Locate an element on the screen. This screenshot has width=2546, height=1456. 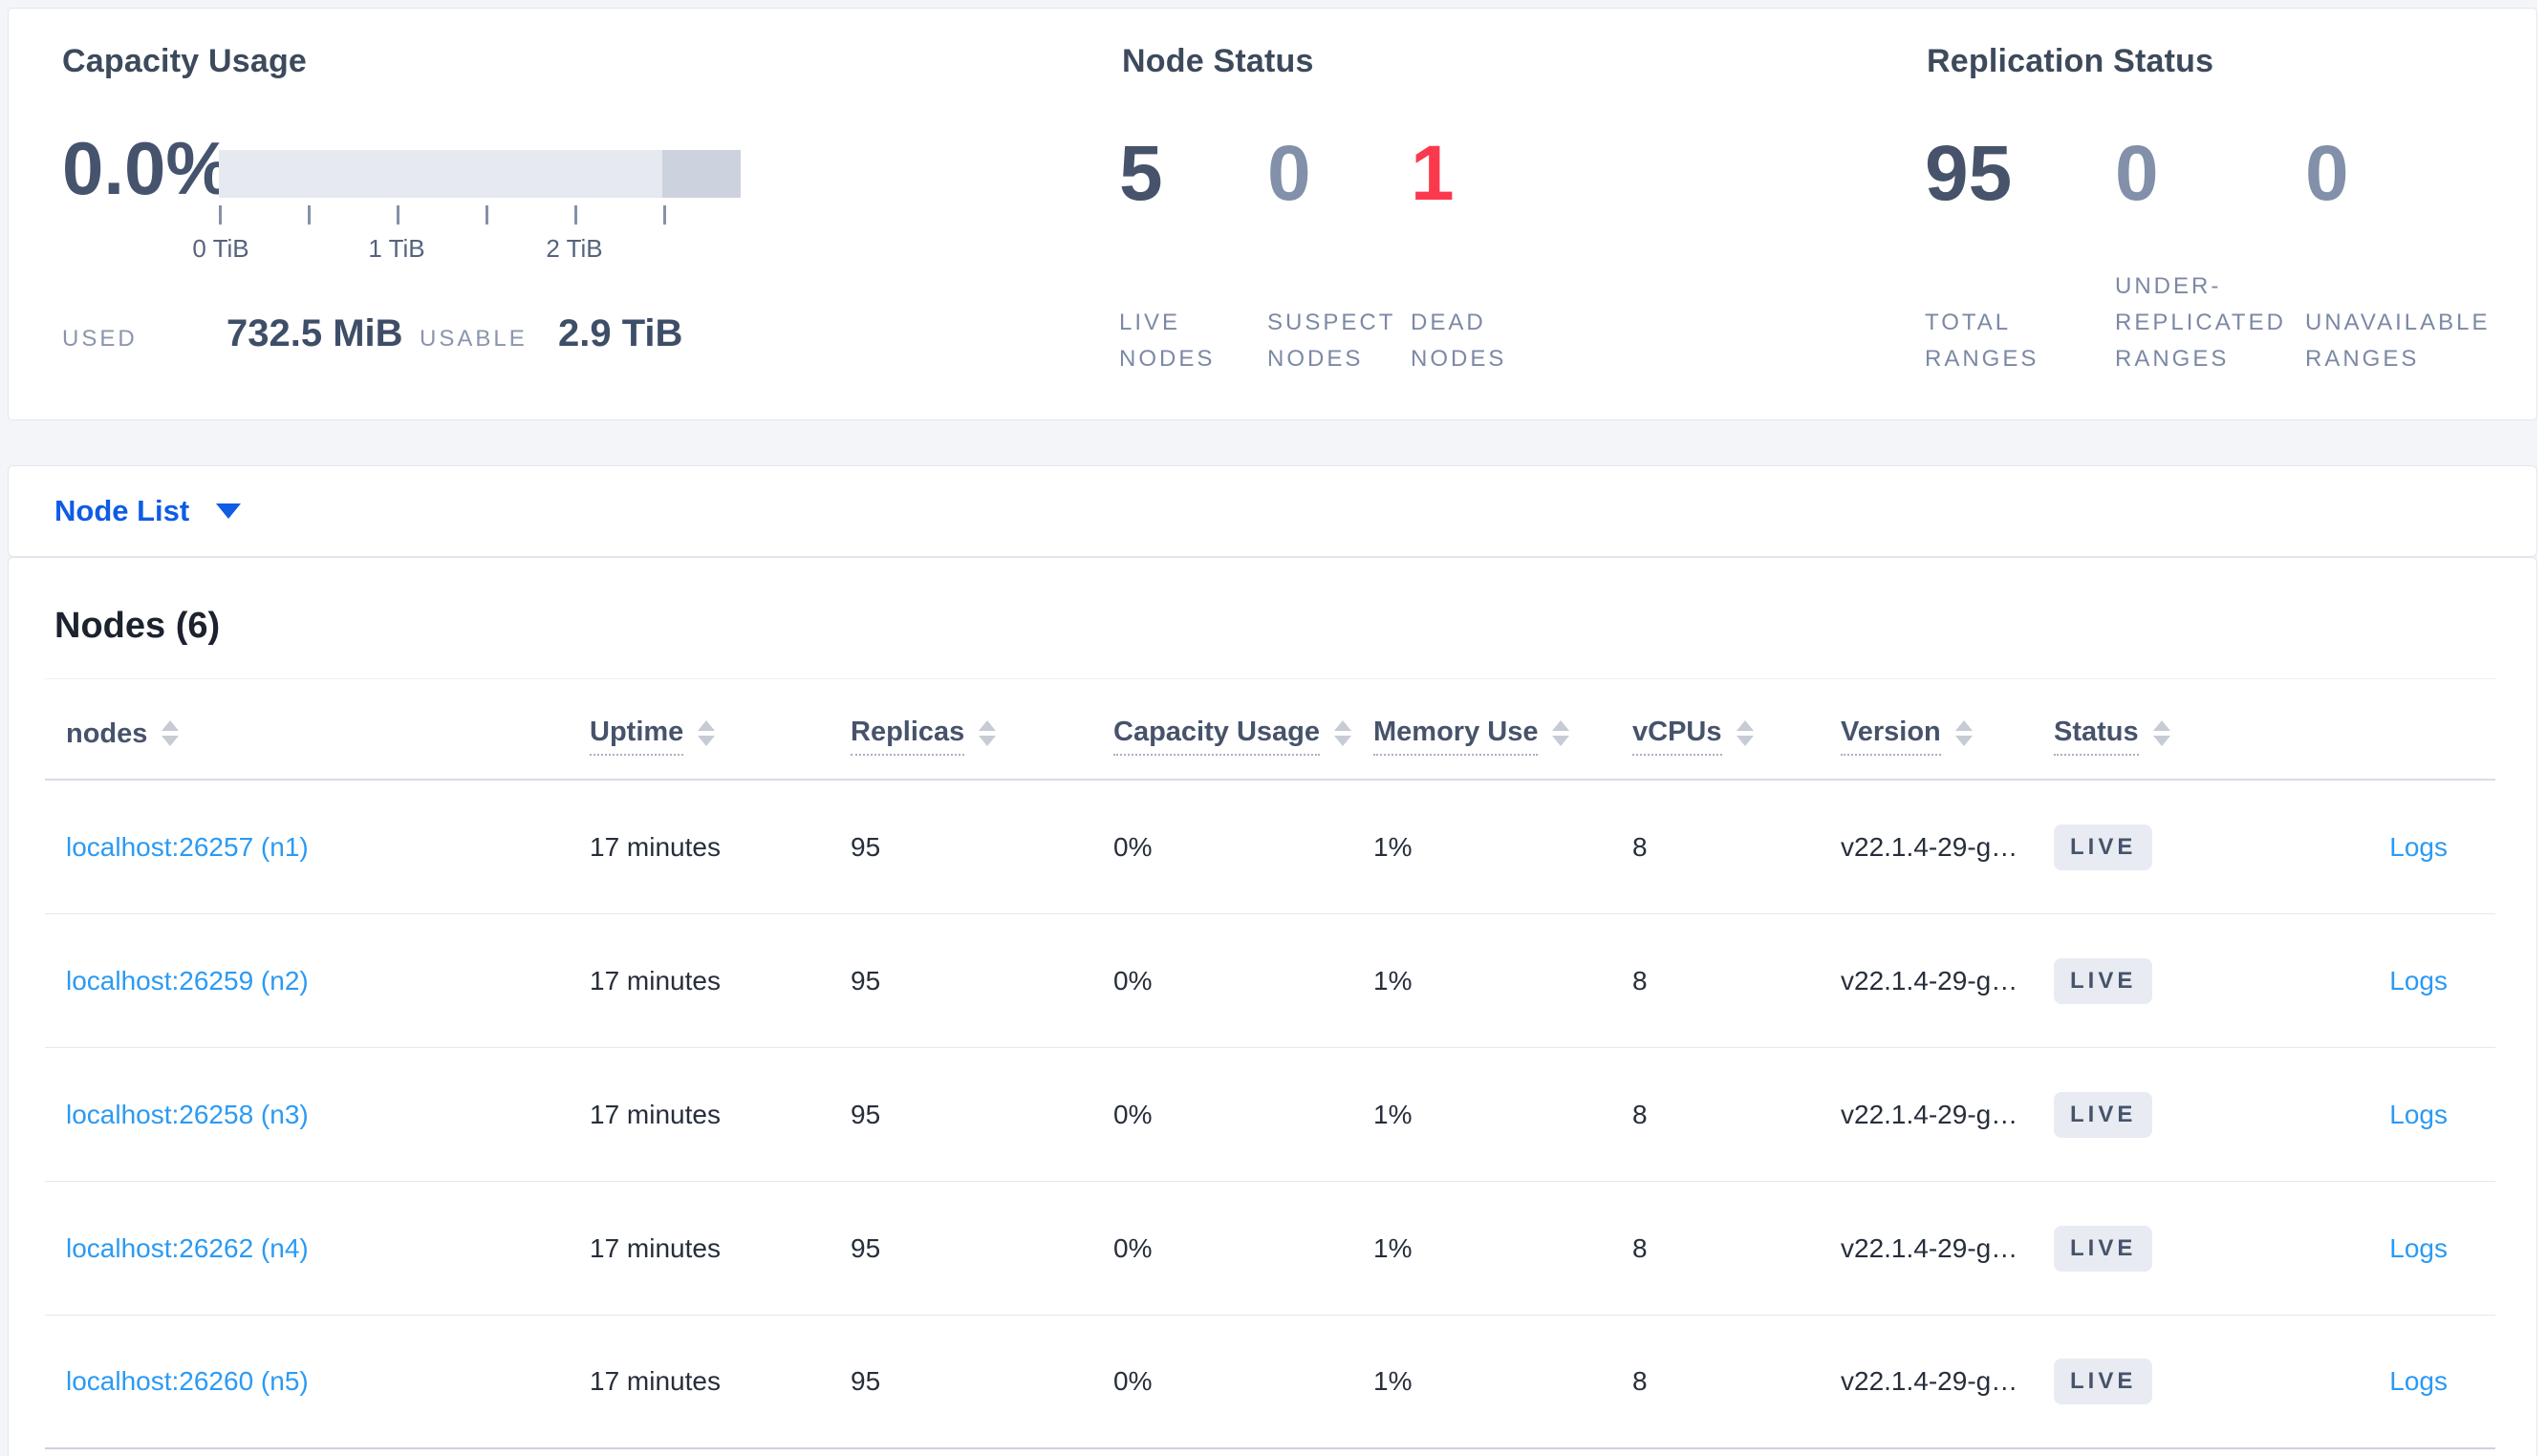
node-list-dropdown: Node List is located at coordinates (148, 511).